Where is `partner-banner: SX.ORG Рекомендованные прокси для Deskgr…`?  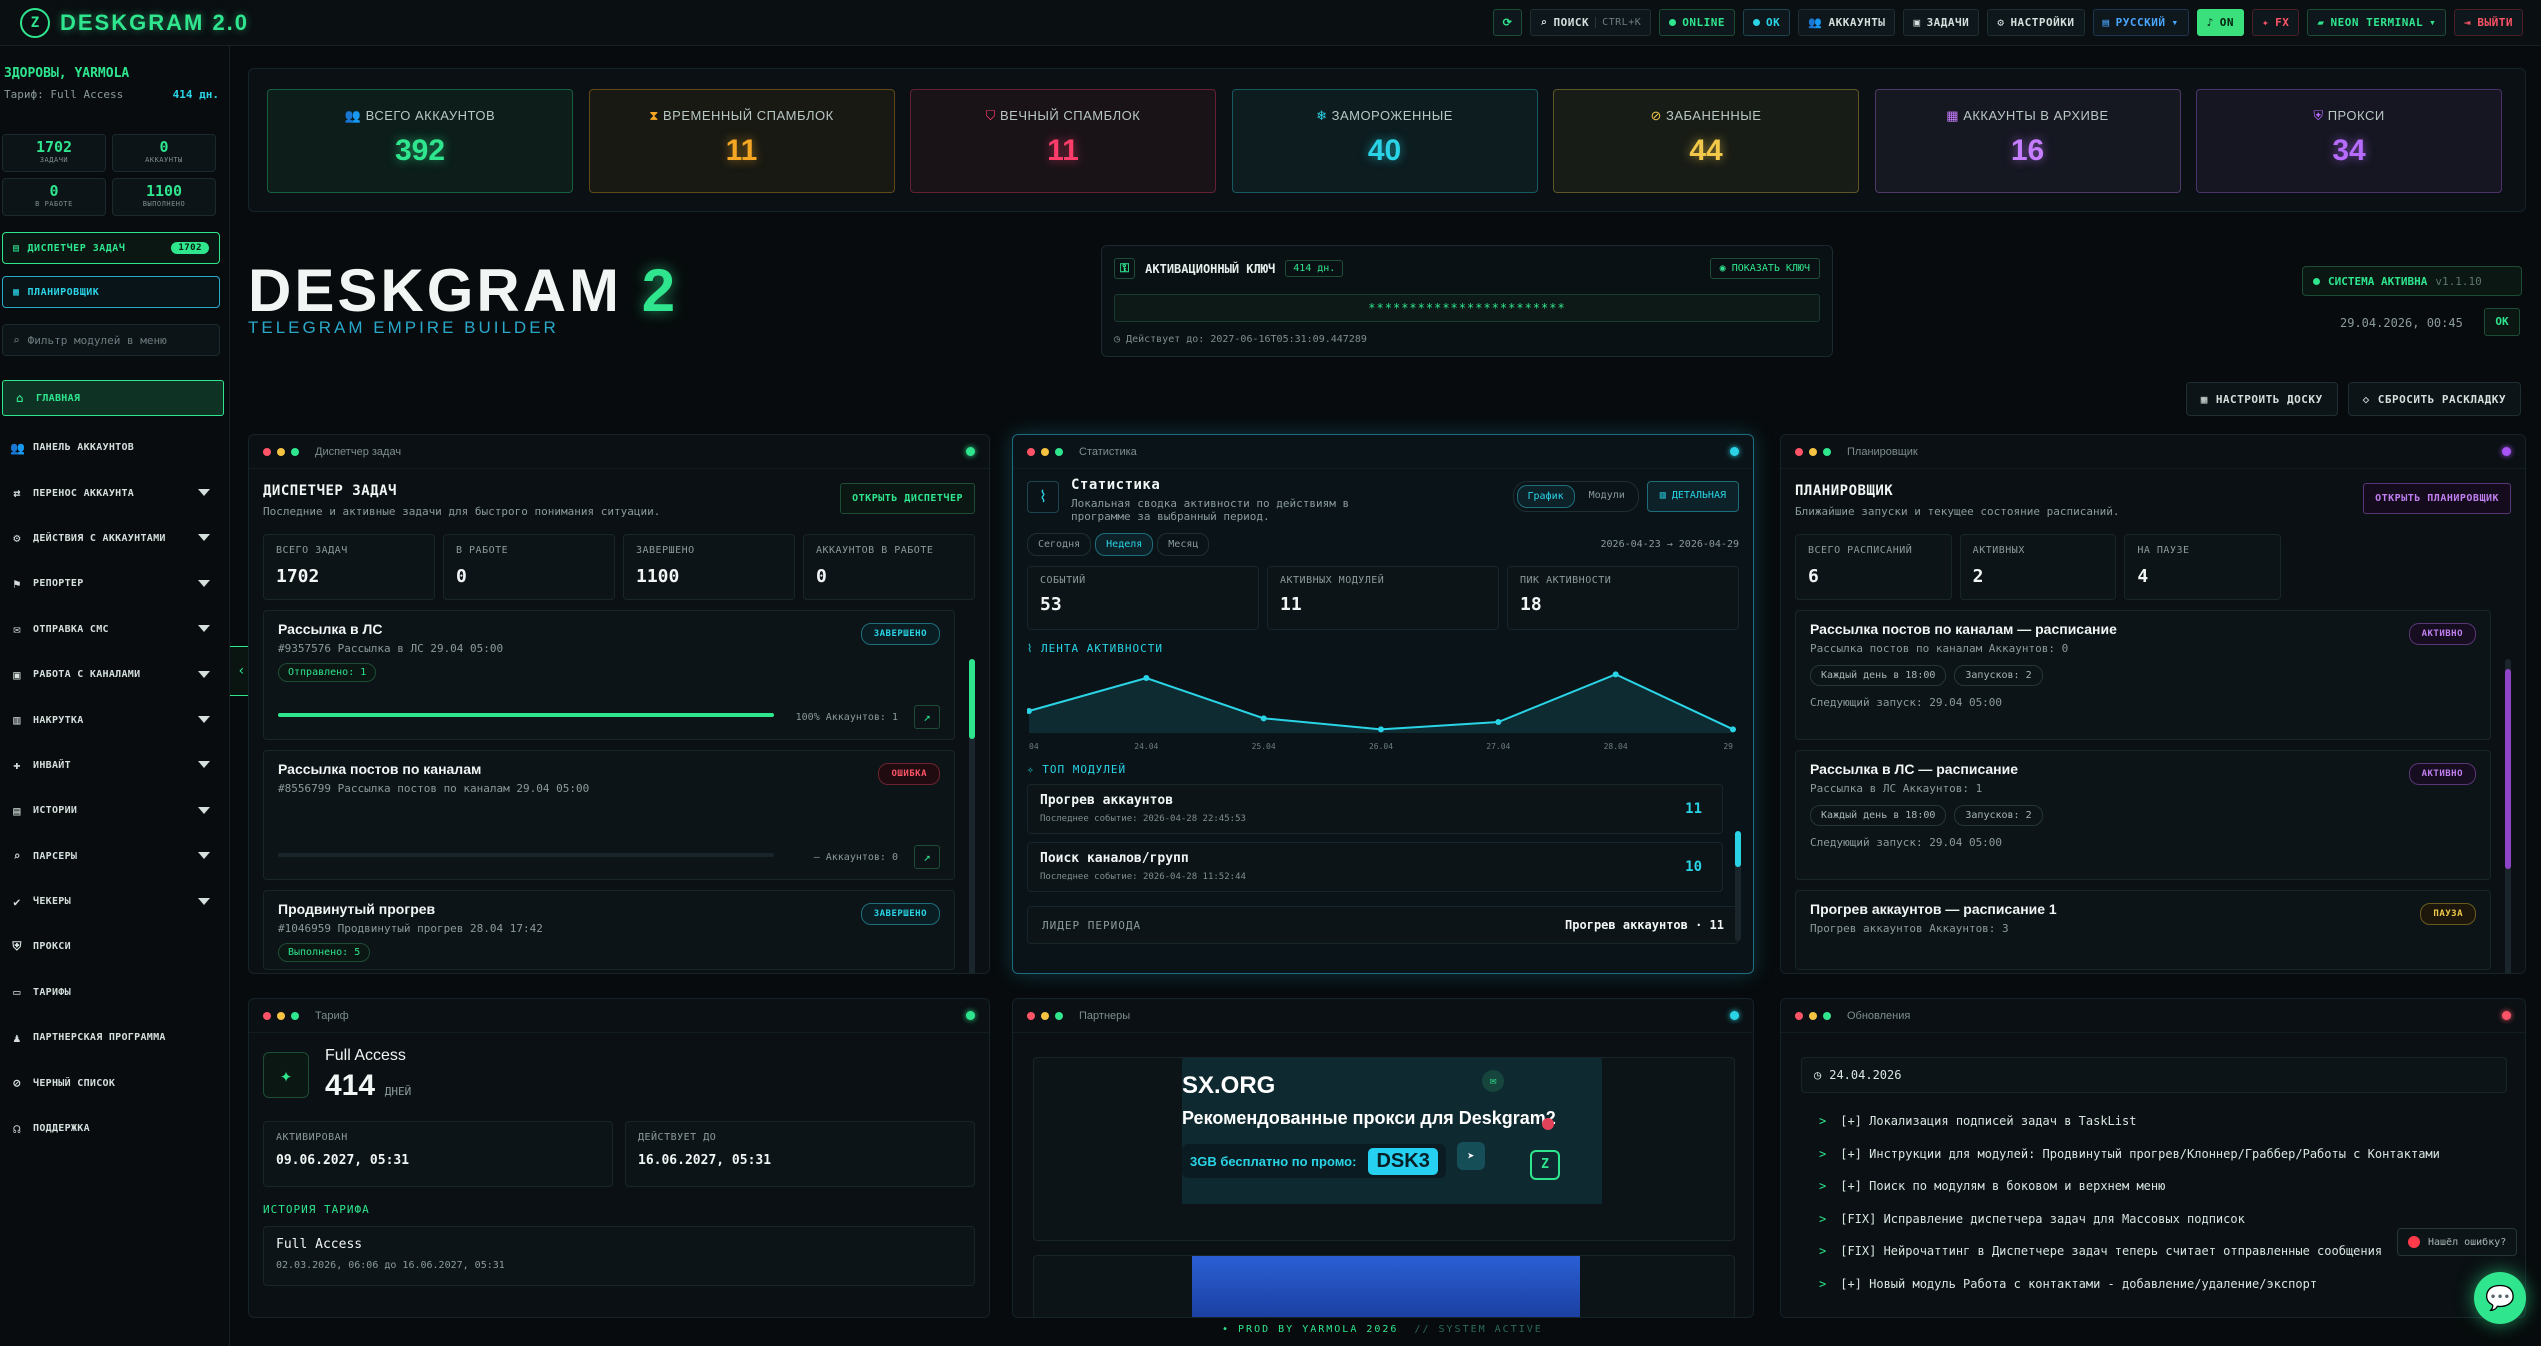 partner-banner: SX.ORG Рекомендованные прокси для Deskgr… is located at coordinates (1392, 1131).